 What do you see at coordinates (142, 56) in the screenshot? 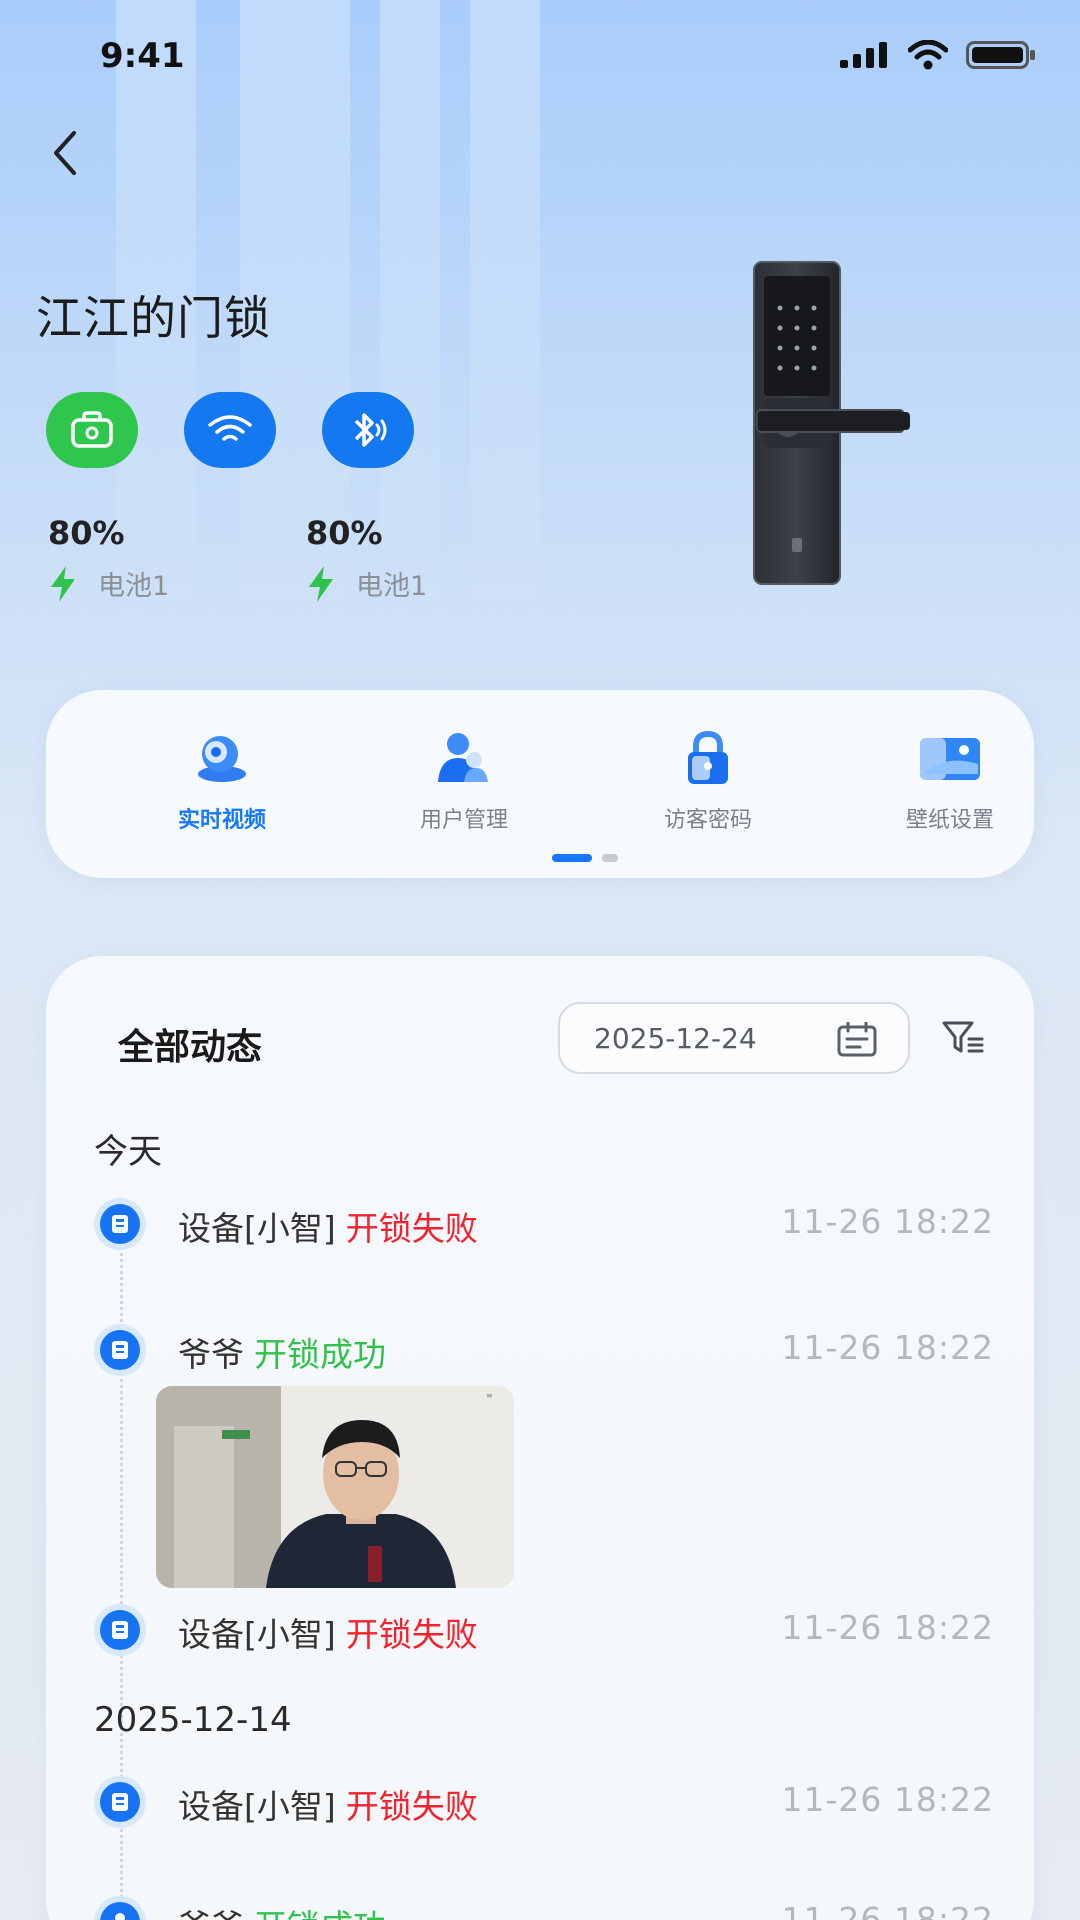
I see `status-time: 9:41` at bounding box center [142, 56].